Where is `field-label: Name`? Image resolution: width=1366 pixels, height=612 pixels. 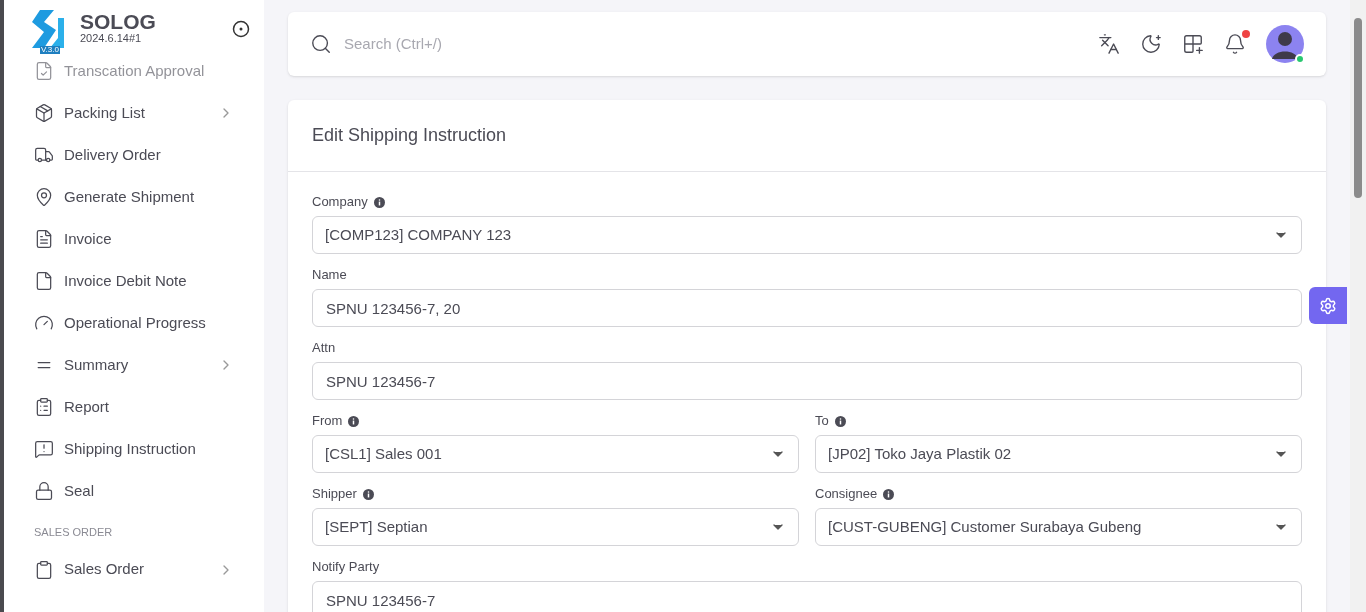 field-label: Name is located at coordinates (329, 275).